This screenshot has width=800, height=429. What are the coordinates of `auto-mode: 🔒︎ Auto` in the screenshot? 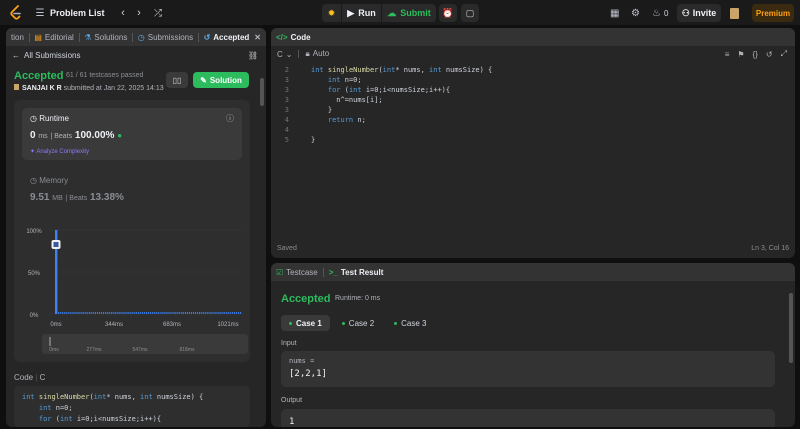 It's located at (317, 54).